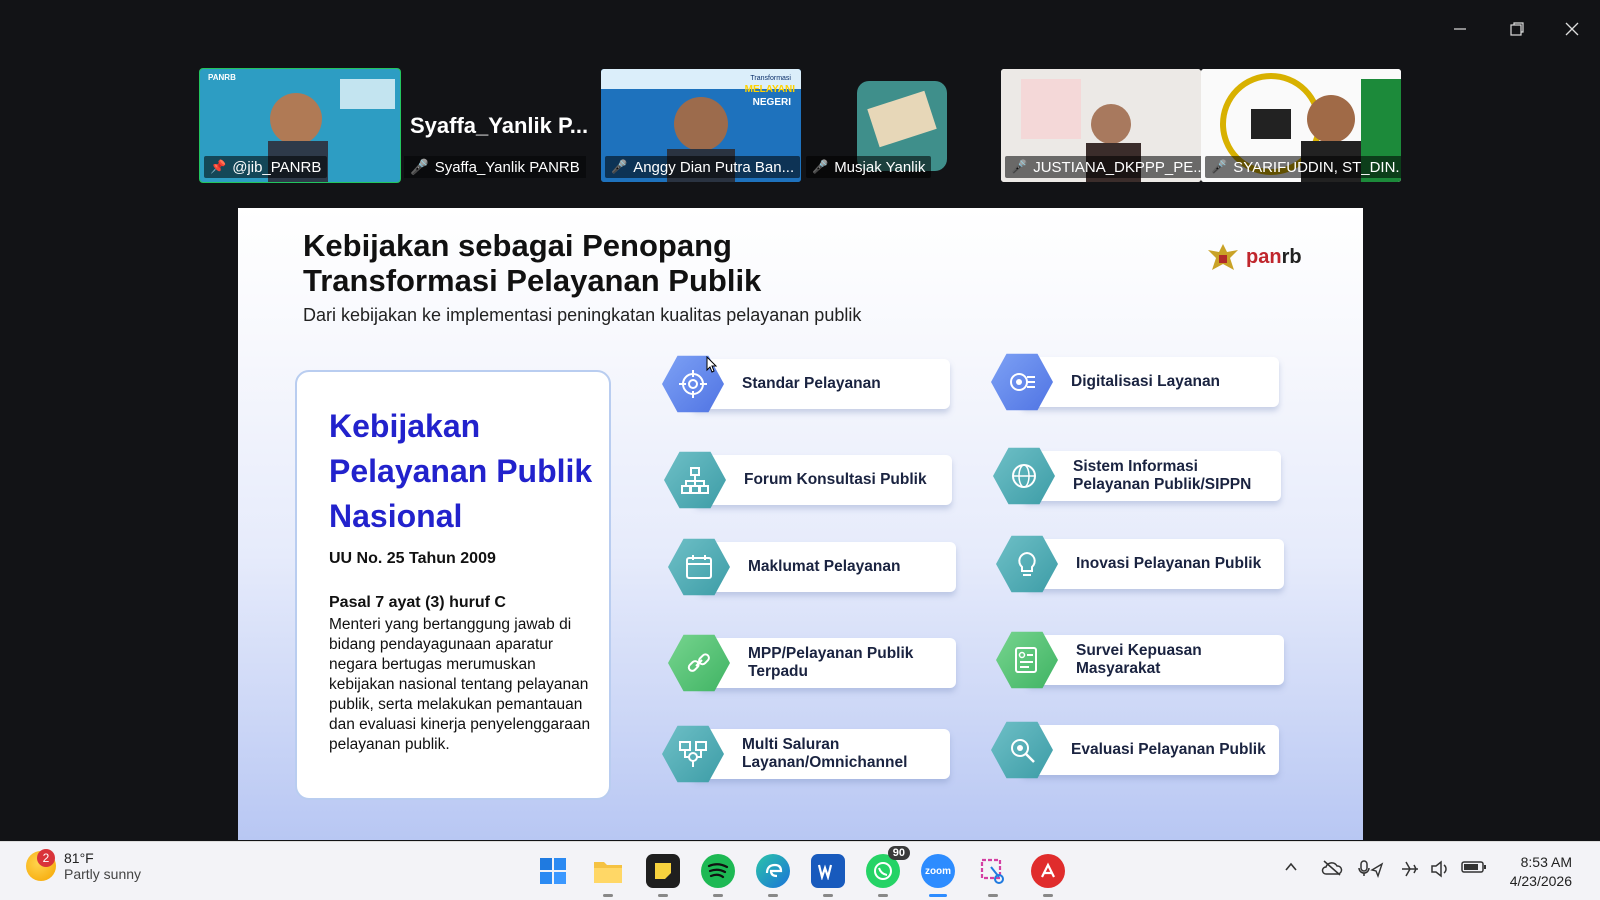 The height and width of the screenshot is (900, 1600). I want to click on item-label: Sistem Informasi Pelayanan Publik/SIPPN, so click(1162, 475).